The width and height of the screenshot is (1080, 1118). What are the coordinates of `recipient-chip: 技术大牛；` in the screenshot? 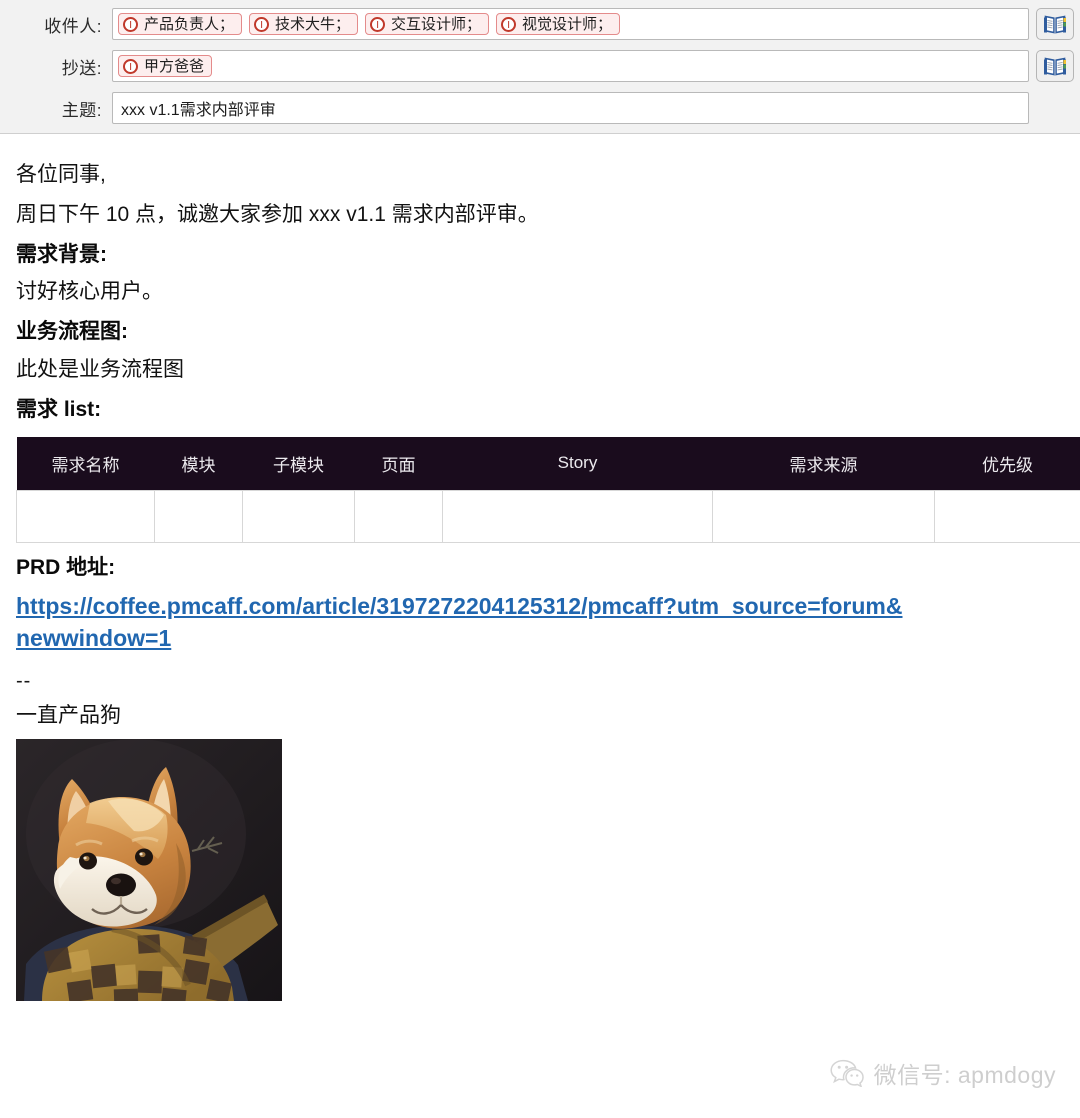 It's located at (304, 24).